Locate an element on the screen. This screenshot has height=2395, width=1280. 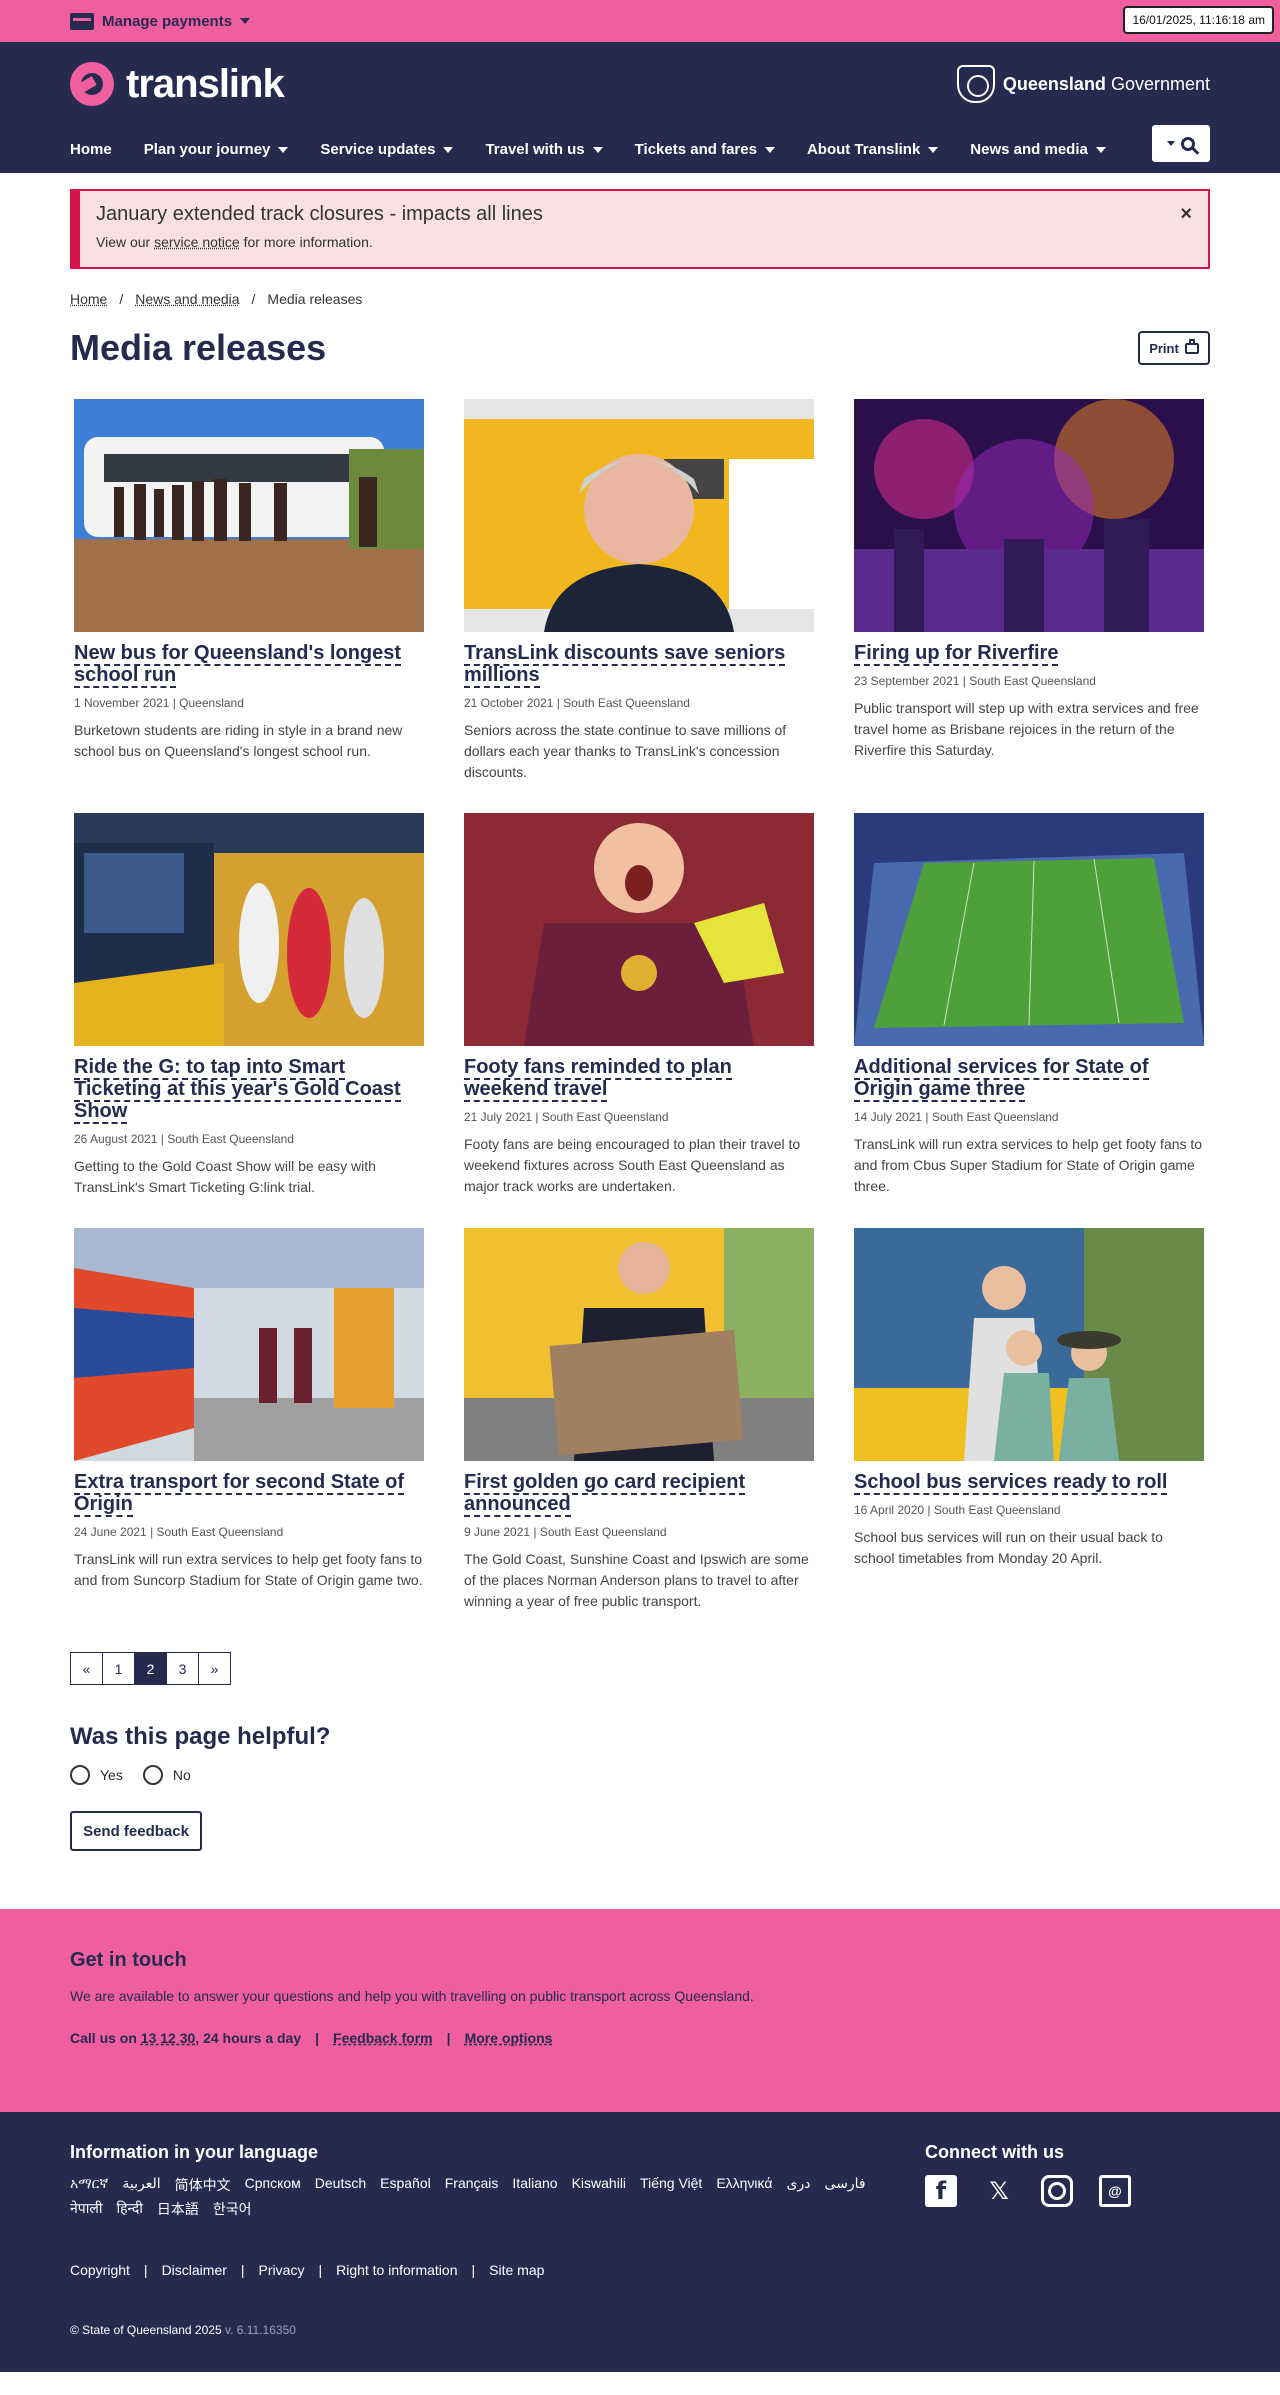
no-radio is located at coordinates (152, 1775).